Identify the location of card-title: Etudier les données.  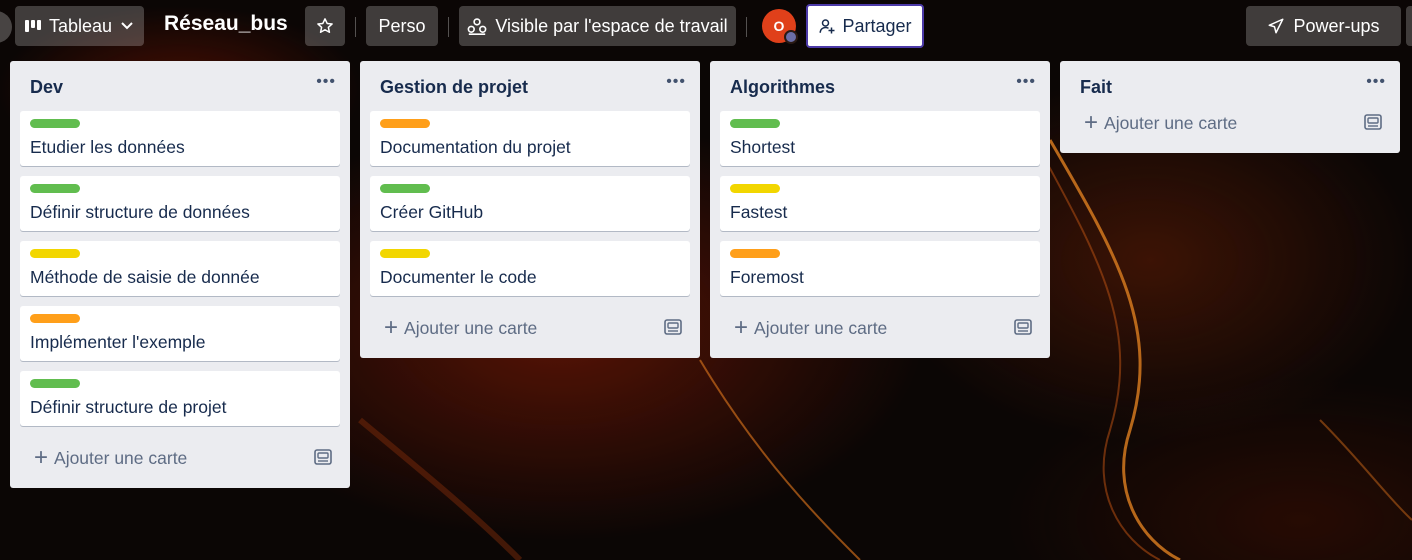
(107, 147).